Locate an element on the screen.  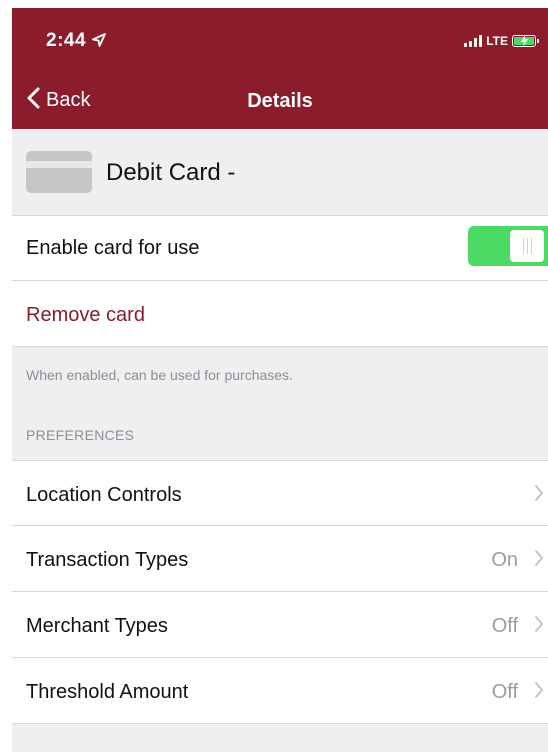
enable-card-toggle is located at coordinates (508, 246).